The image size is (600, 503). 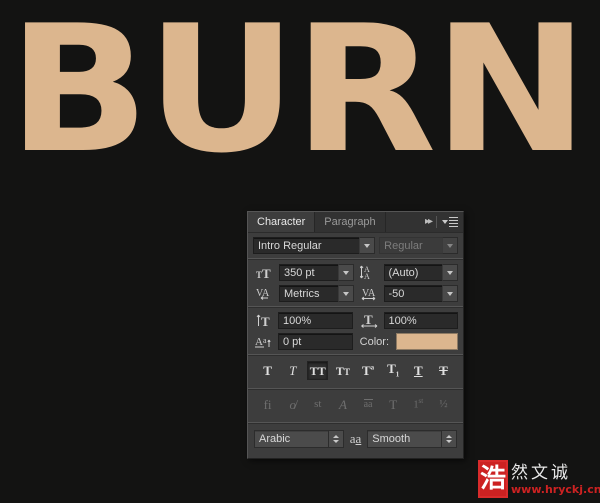 I want to click on vertical-scale-group: T 100%, so click(x=303, y=320).